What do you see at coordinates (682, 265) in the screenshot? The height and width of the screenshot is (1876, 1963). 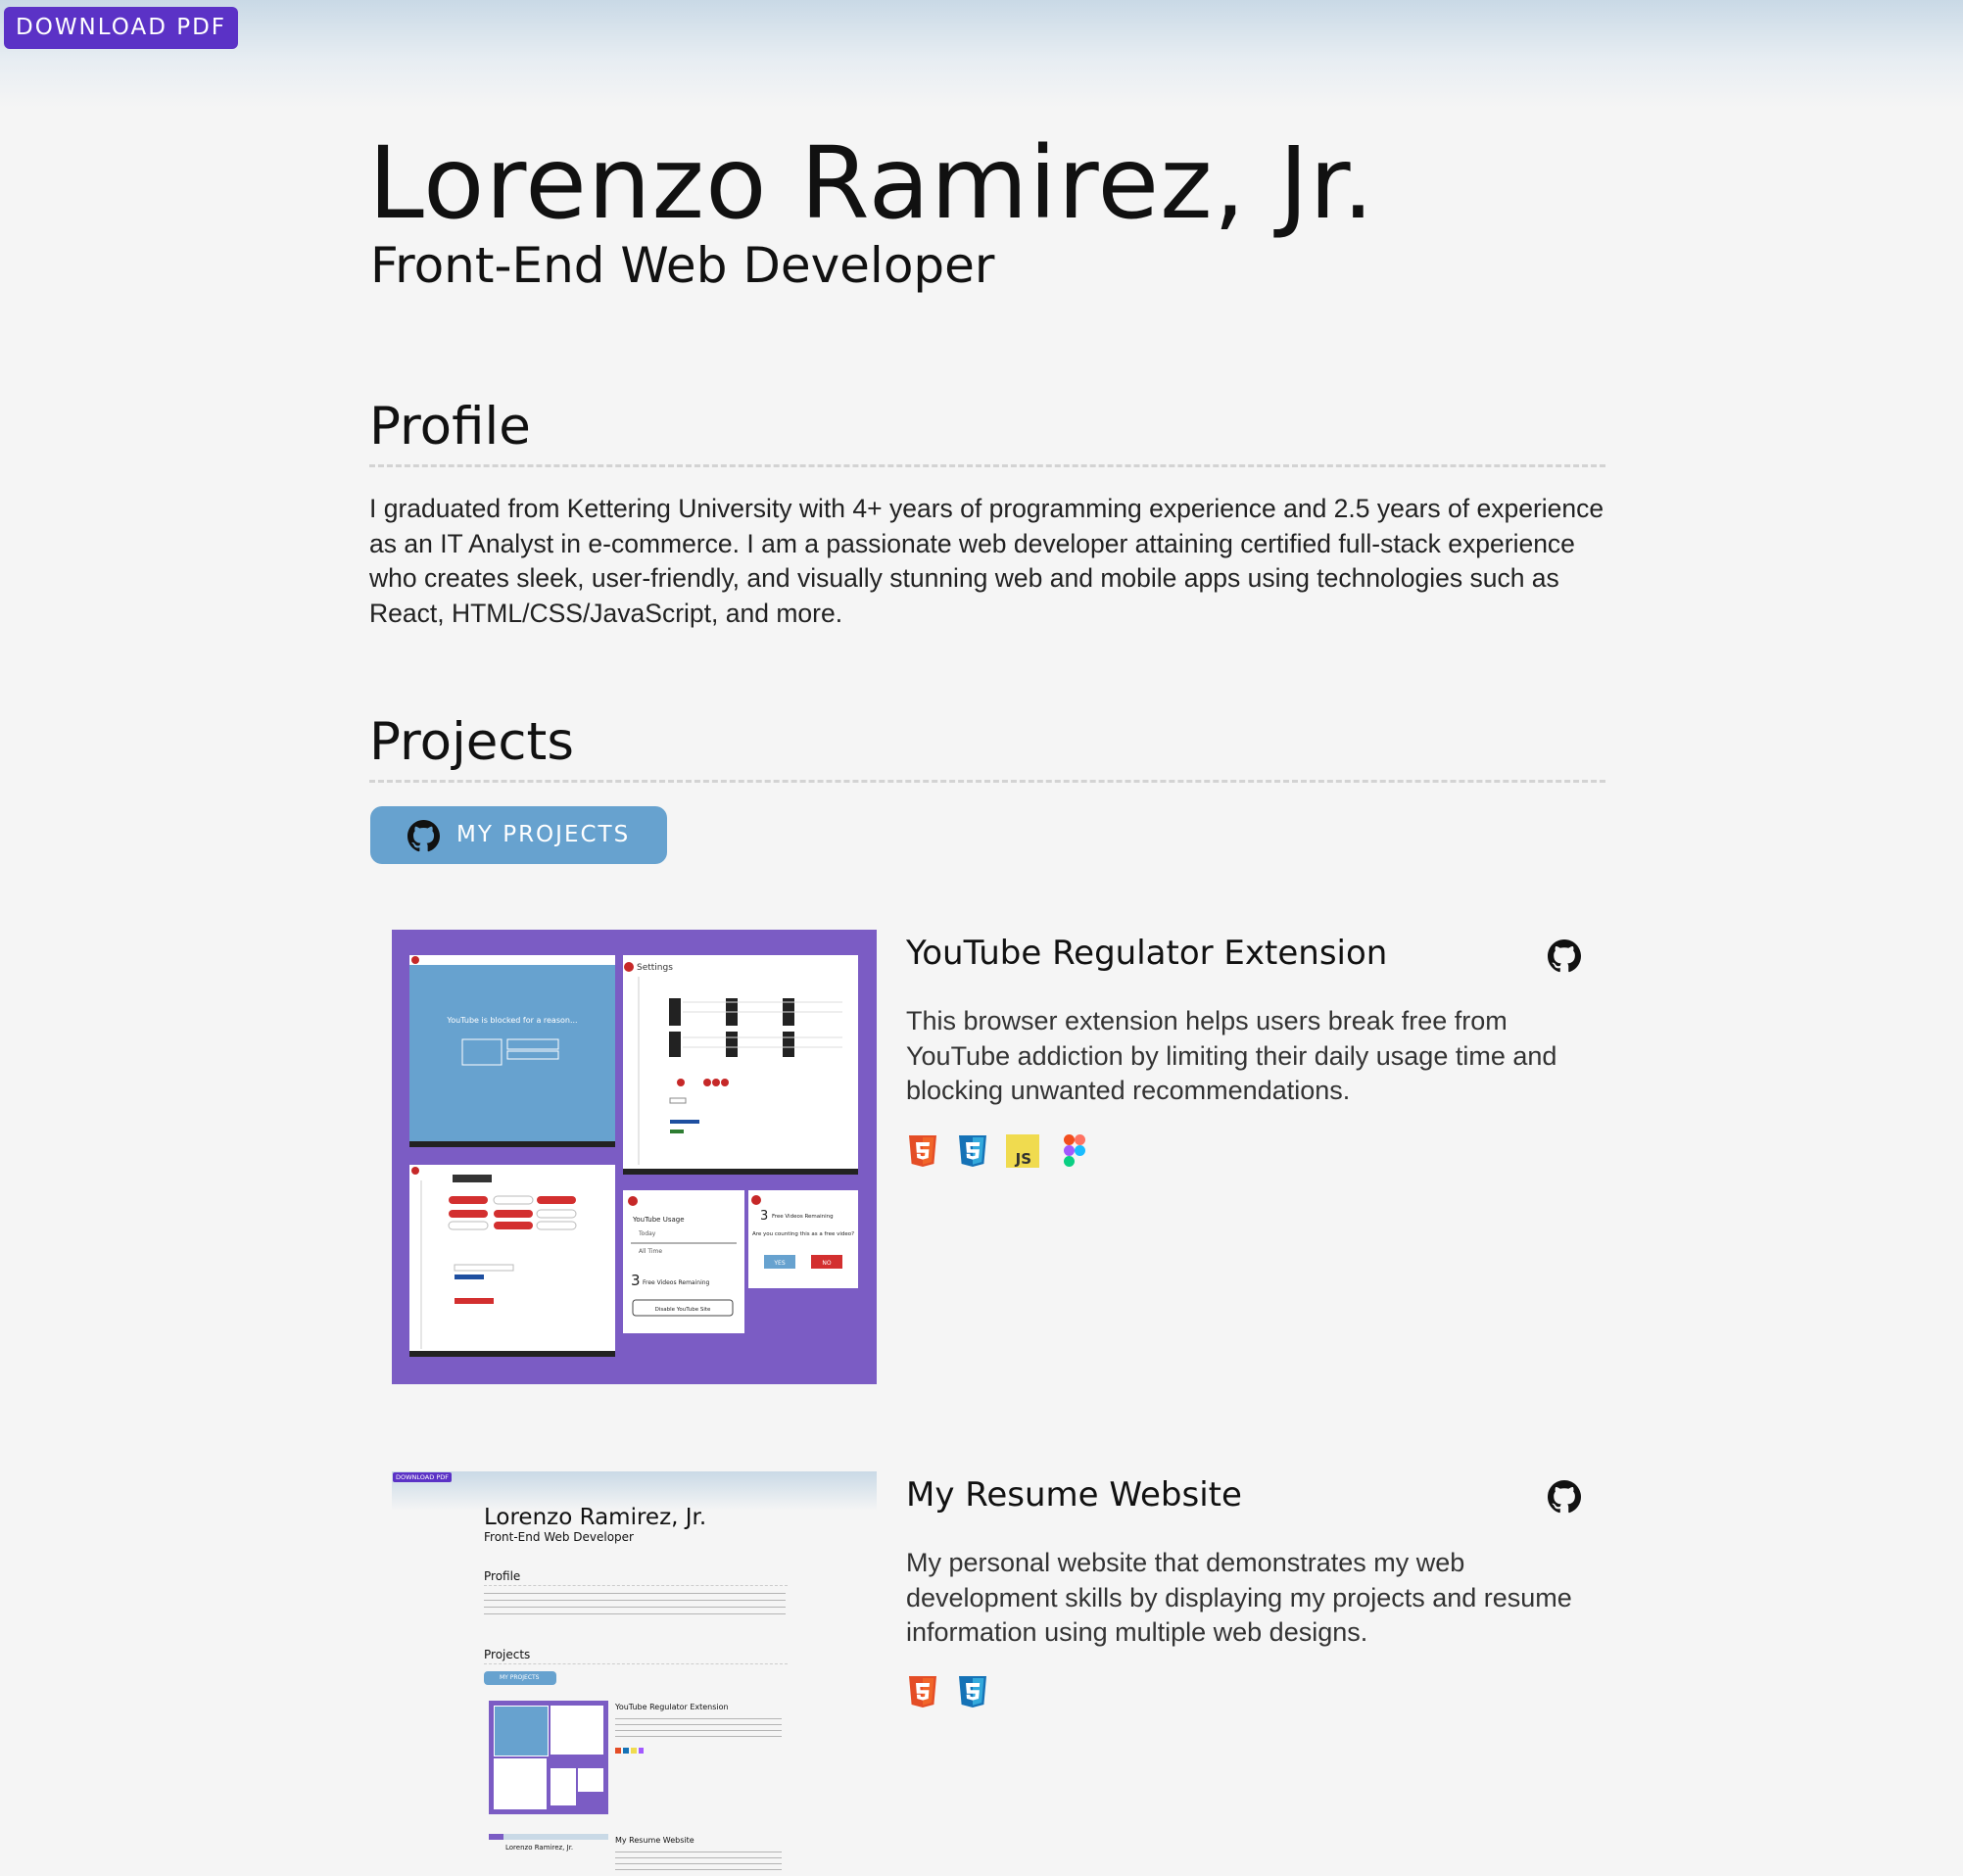 I see `job-title: Front-End Web Developer` at bounding box center [682, 265].